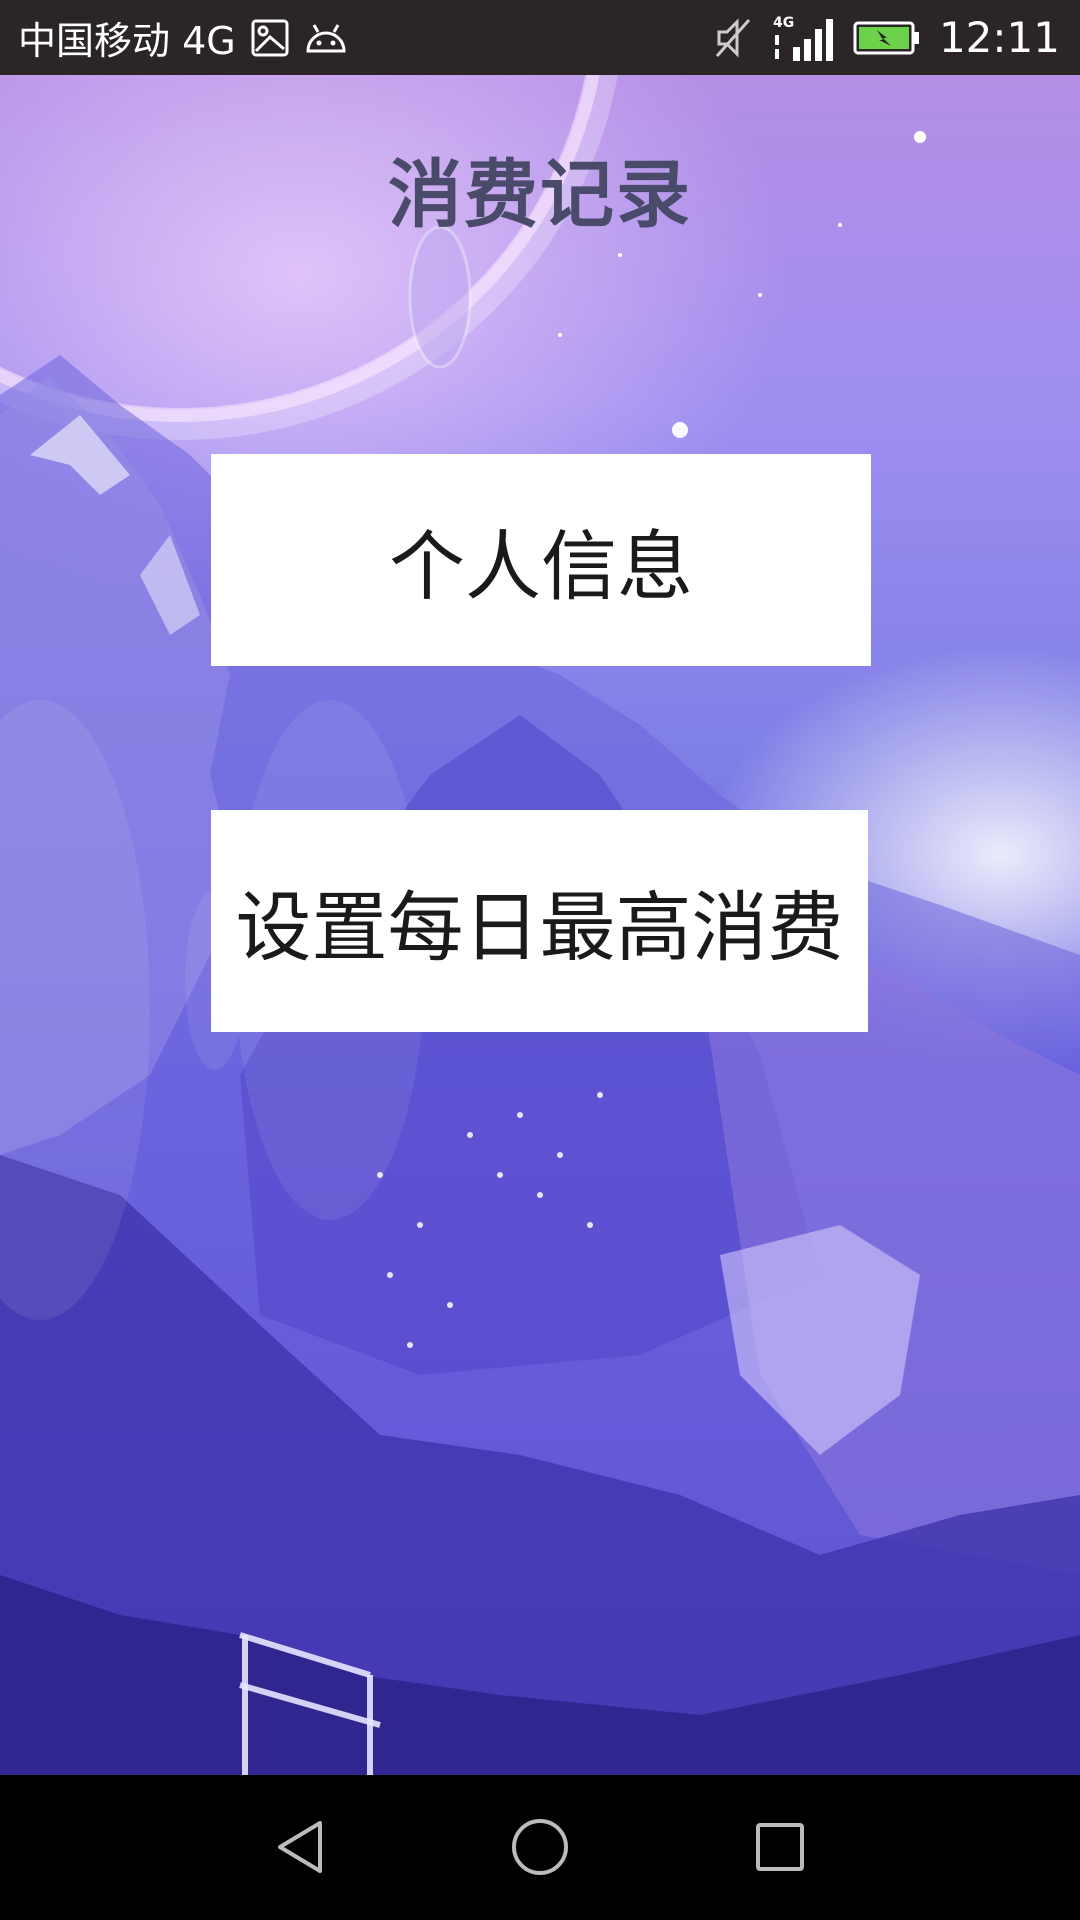 This screenshot has width=1080, height=1920. I want to click on recent-apps-button, so click(780, 1847).